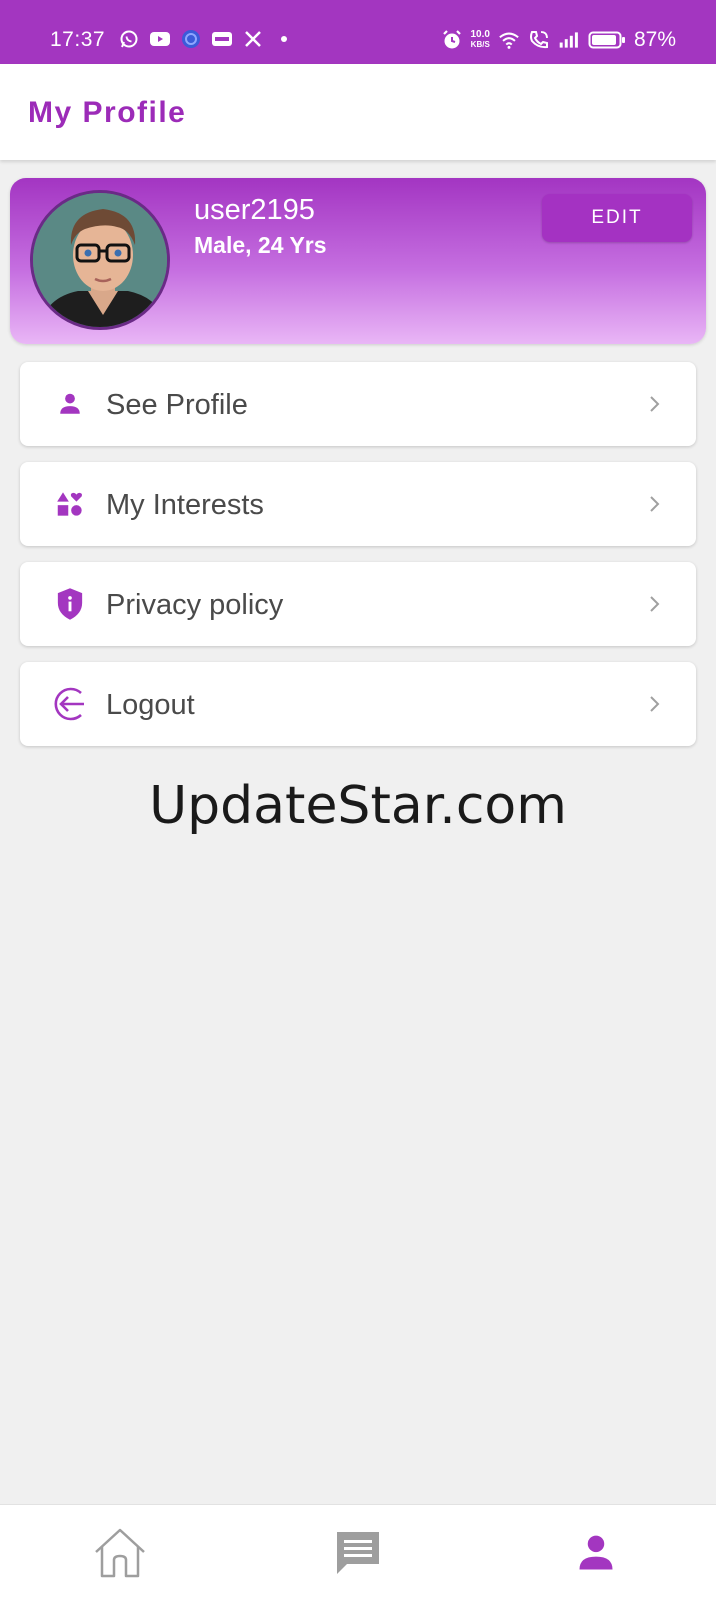 This screenshot has width=716, height=1600. I want to click on status-time: 17:37, so click(78, 39).